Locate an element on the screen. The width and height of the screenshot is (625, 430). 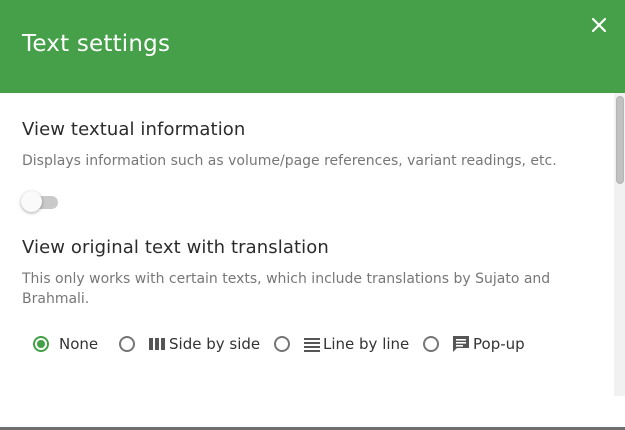
radio-button-pop-up is located at coordinates (431, 344).